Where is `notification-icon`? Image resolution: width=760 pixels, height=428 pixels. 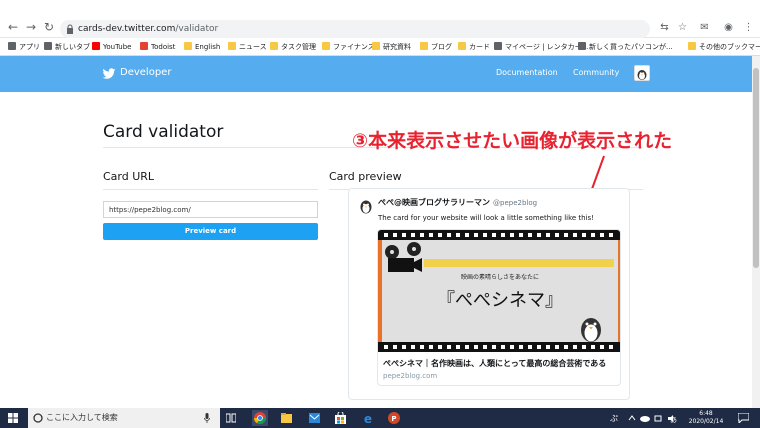
notification-icon is located at coordinates (743, 418).